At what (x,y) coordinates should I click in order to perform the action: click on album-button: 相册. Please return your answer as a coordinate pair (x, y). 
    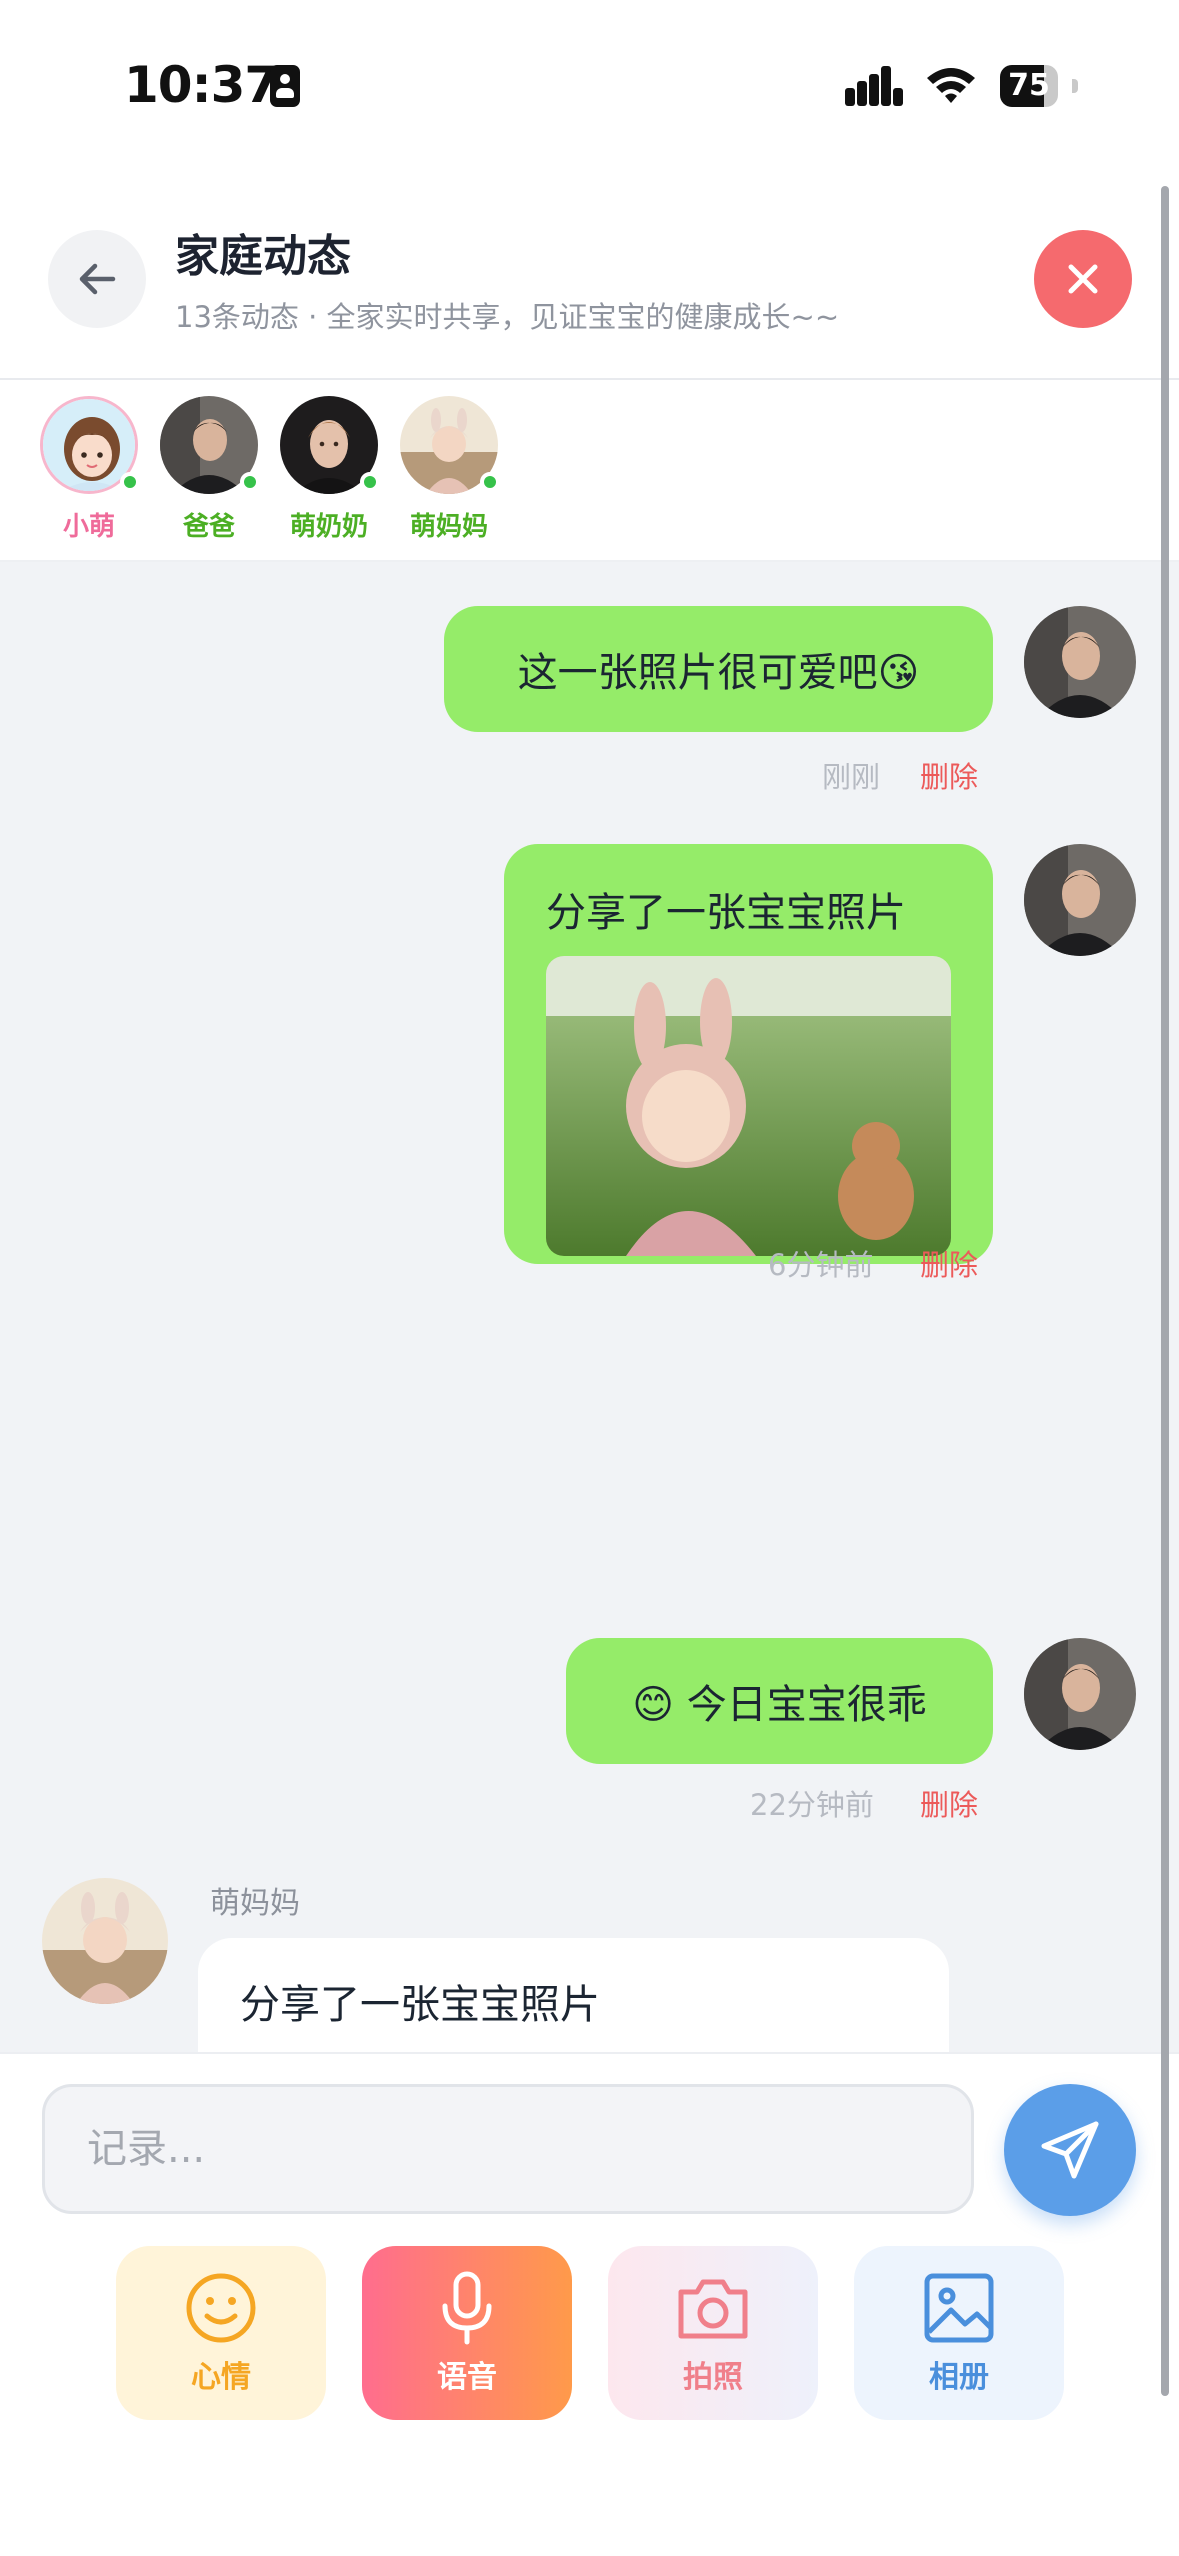
    Looking at the image, I should click on (959, 2333).